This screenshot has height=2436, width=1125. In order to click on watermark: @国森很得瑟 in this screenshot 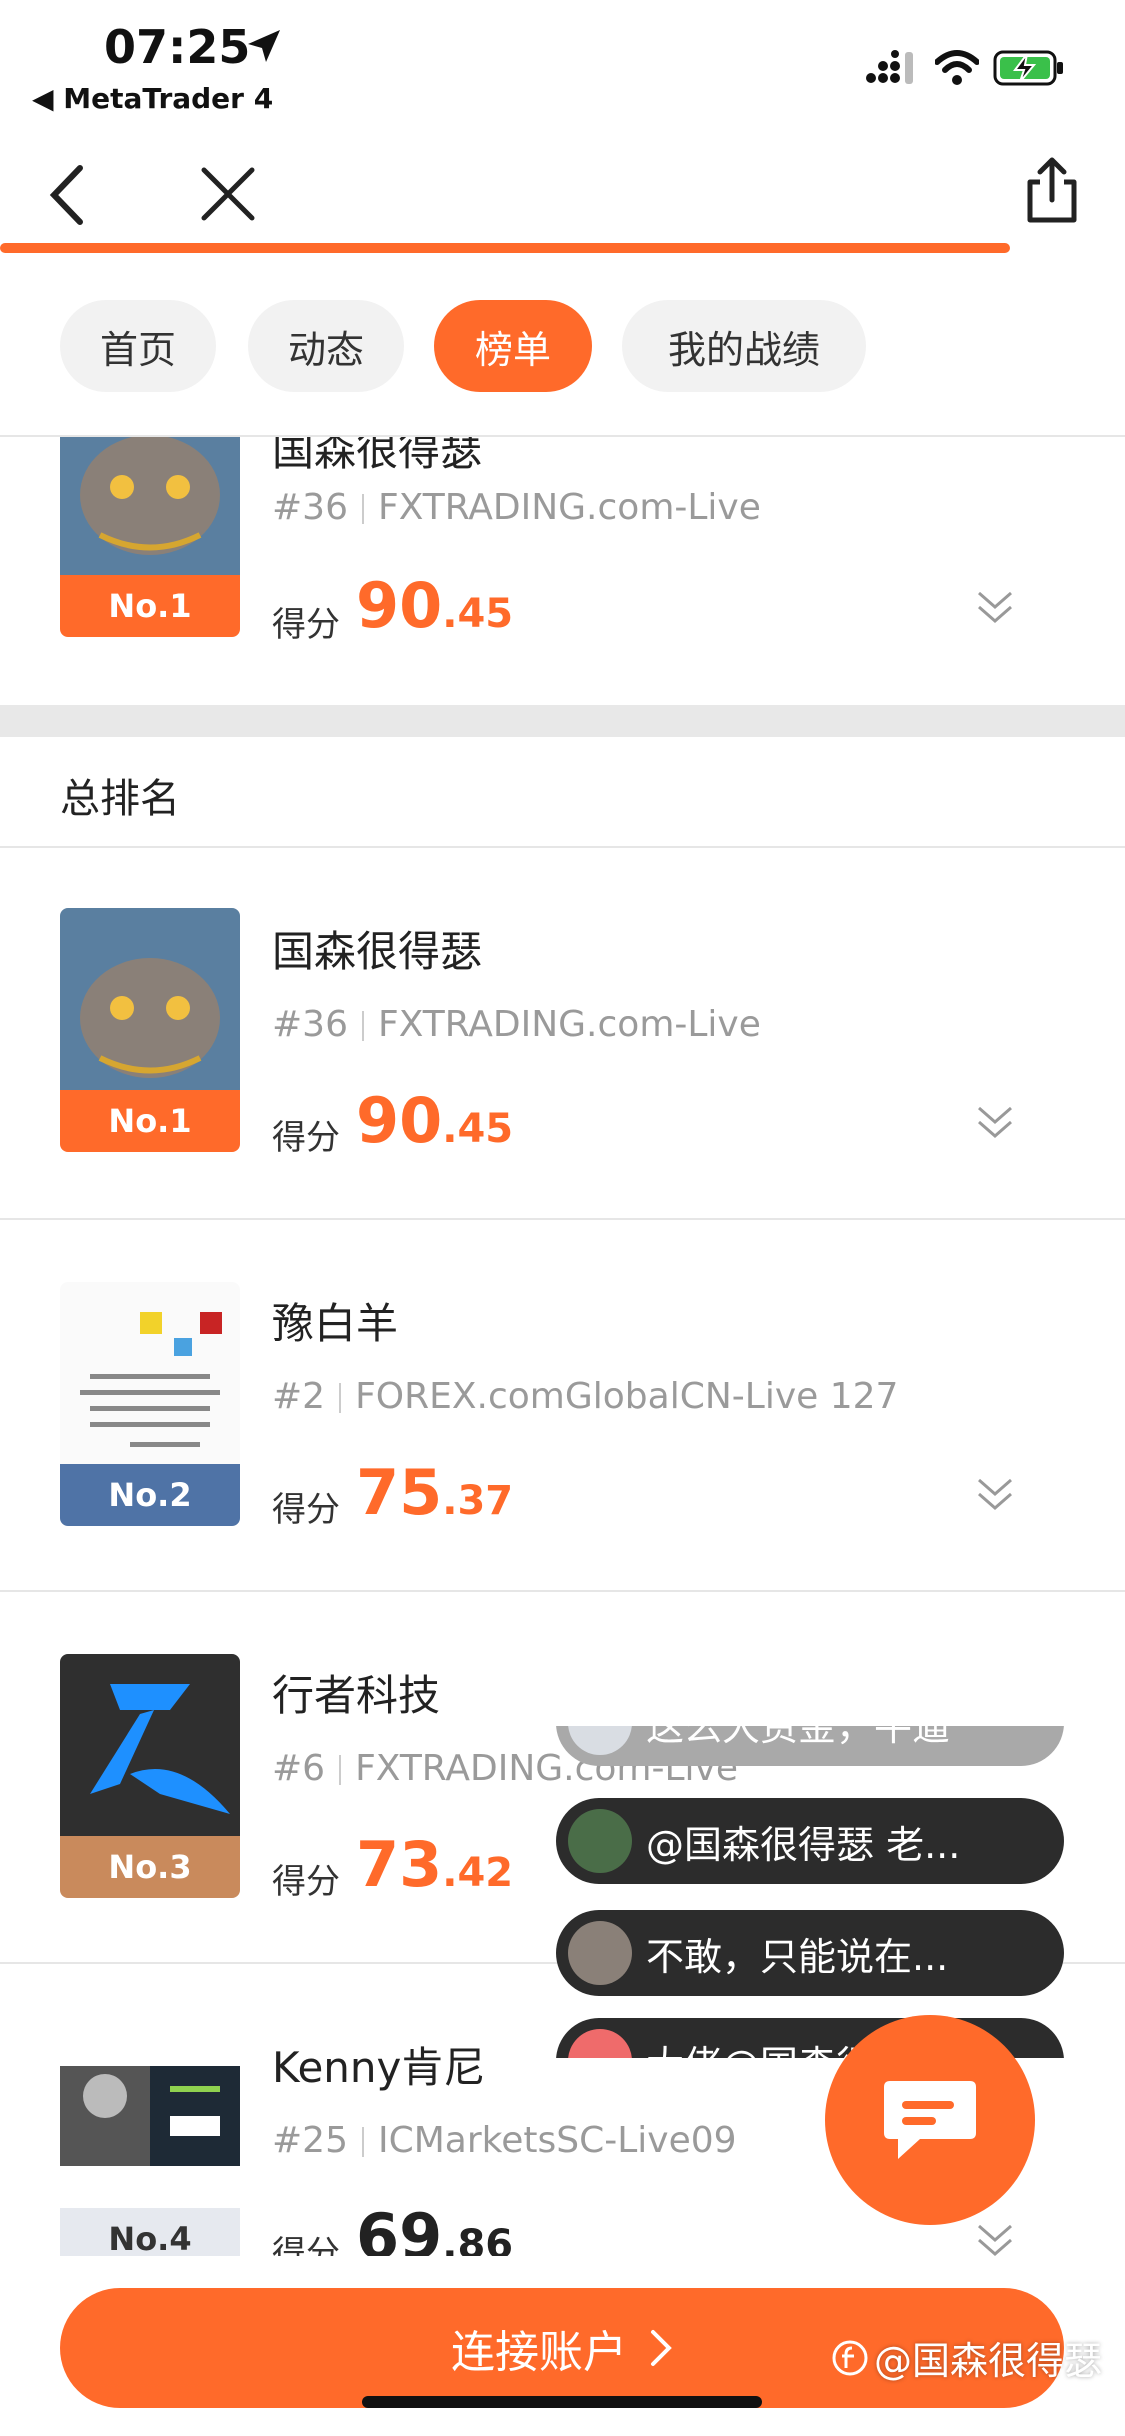, I will do `click(967, 2357)`.